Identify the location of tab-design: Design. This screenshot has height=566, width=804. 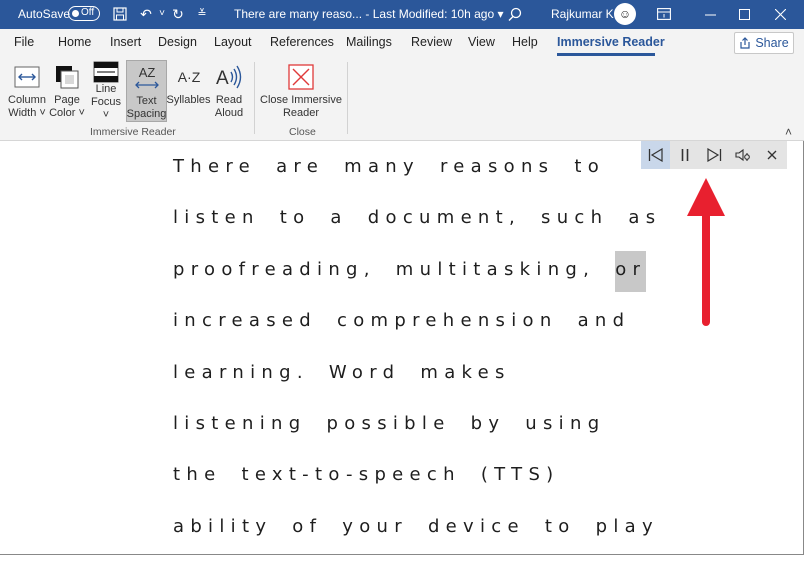
(177, 42).